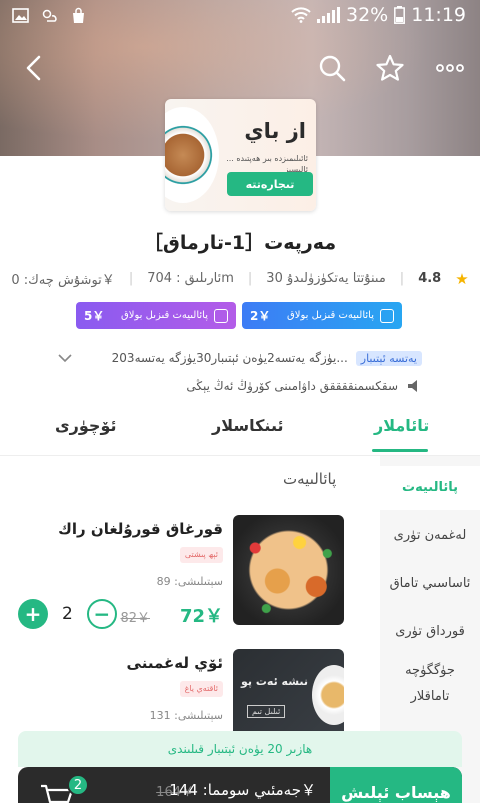  I want to click on top-nav, so click(240, 68).